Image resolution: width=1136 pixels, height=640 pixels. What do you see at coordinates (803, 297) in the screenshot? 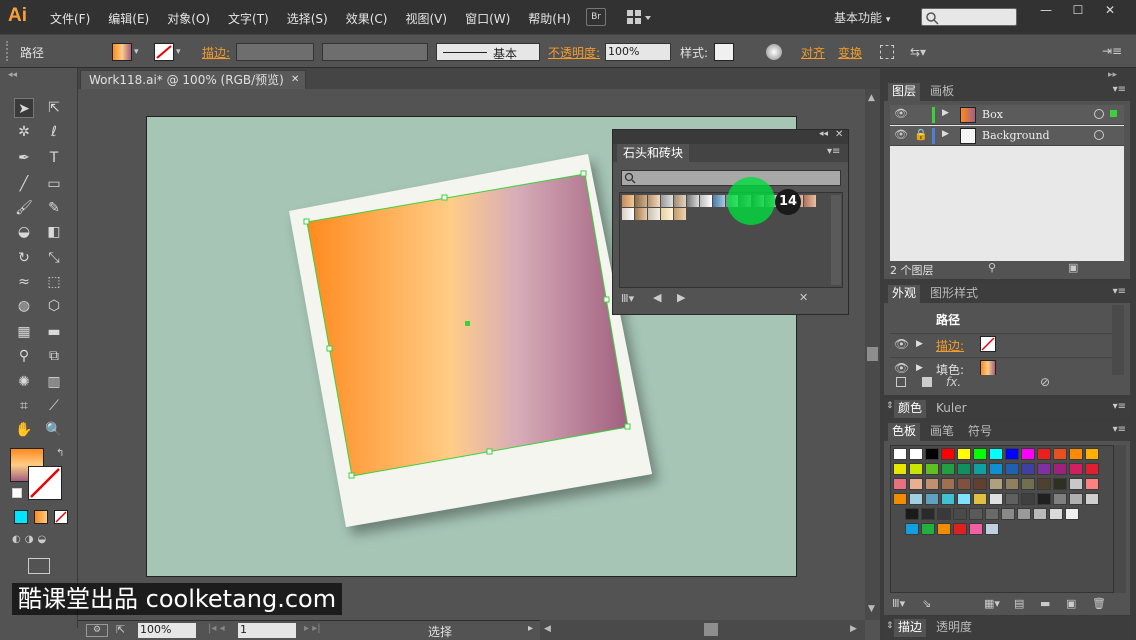
I see `unlink-icon: ✕` at bounding box center [803, 297].